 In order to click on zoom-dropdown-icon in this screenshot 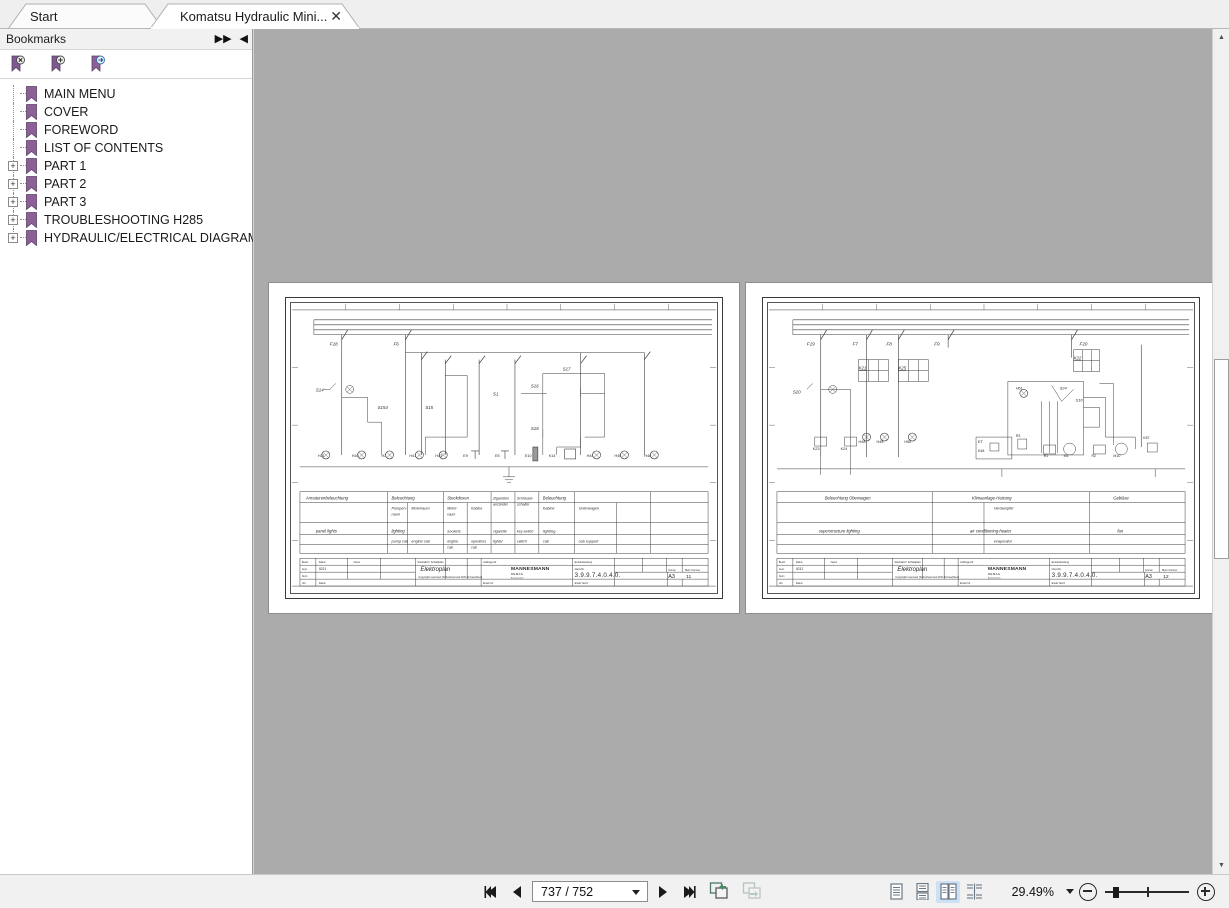, I will do `click(1070, 891)`.